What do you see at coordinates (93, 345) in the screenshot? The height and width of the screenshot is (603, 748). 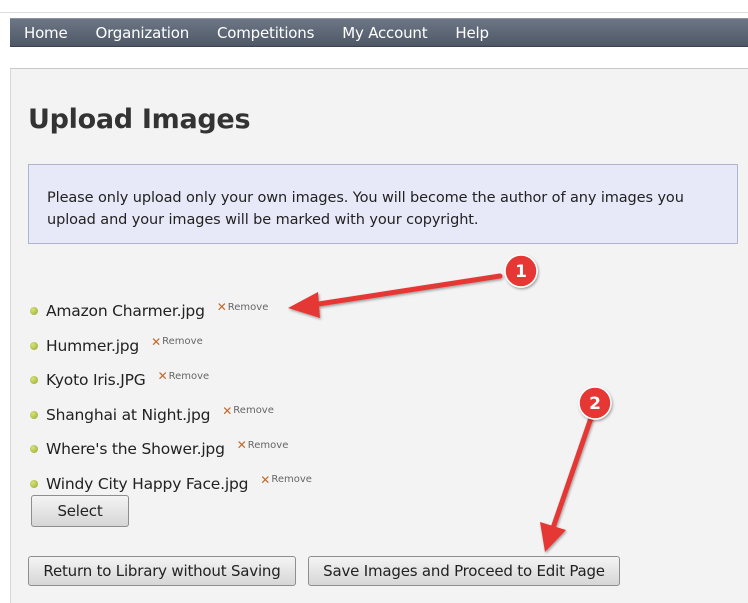 I see `file-name: Hummer.jpg` at bounding box center [93, 345].